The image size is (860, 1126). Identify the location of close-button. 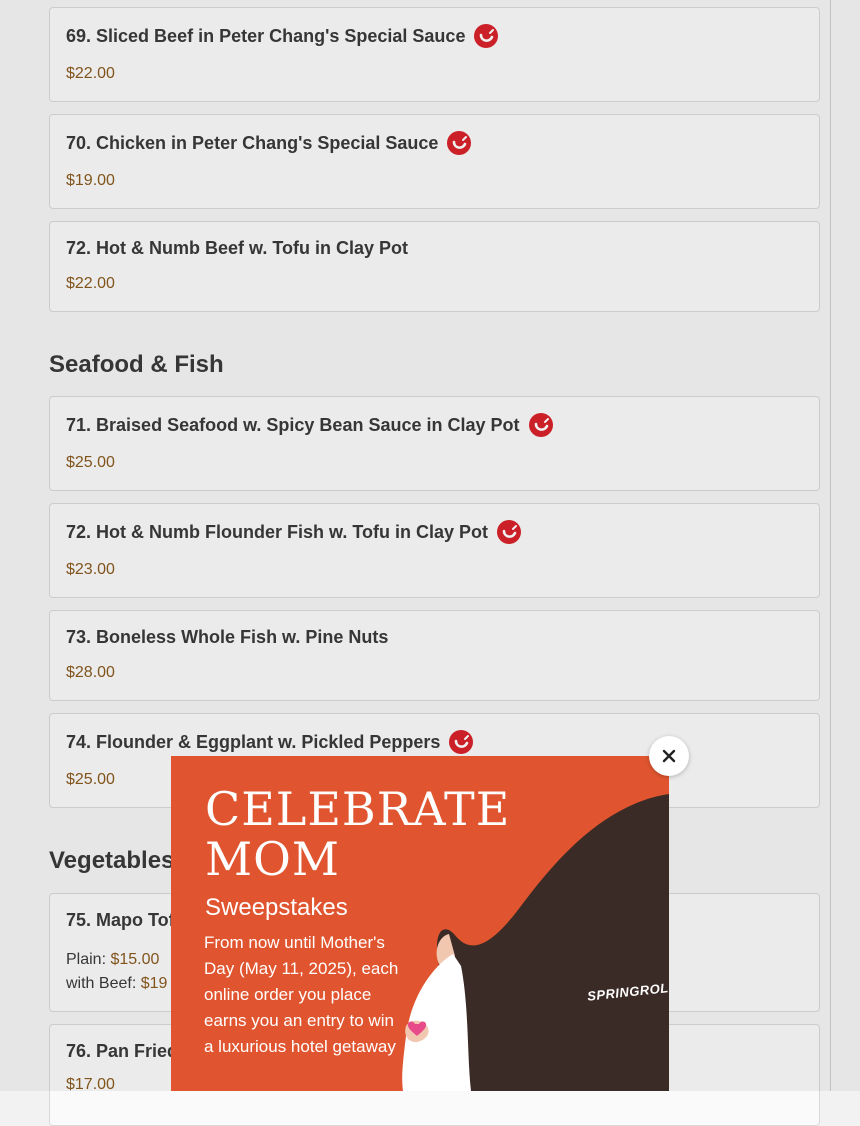
(669, 756).